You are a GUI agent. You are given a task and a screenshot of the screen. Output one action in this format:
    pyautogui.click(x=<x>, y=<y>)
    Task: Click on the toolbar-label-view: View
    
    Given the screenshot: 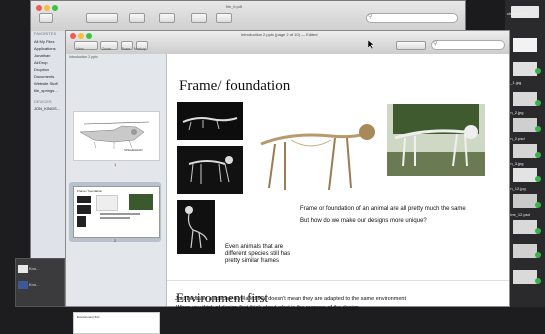 What is the action you would take?
    pyautogui.click(x=80, y=49)
    